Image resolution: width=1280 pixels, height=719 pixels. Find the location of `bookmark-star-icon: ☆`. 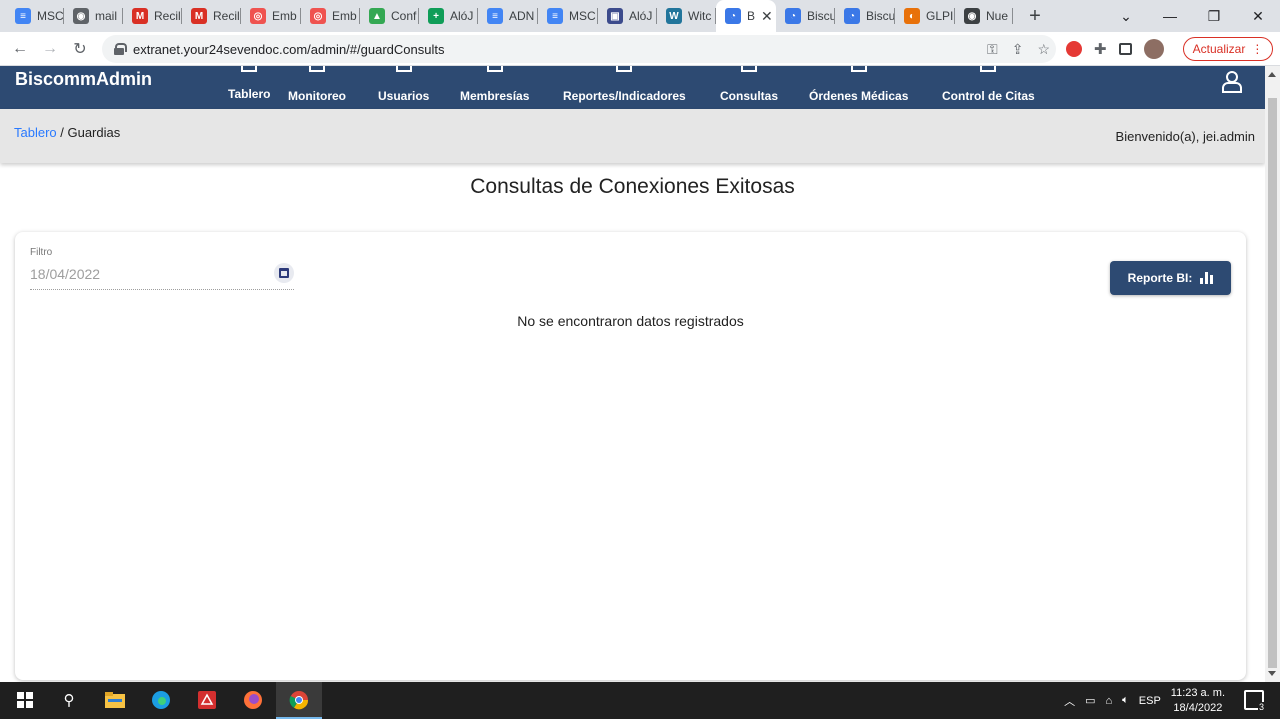

bookmark-star-icon: ☆ is located at coordinates (1043, 49).